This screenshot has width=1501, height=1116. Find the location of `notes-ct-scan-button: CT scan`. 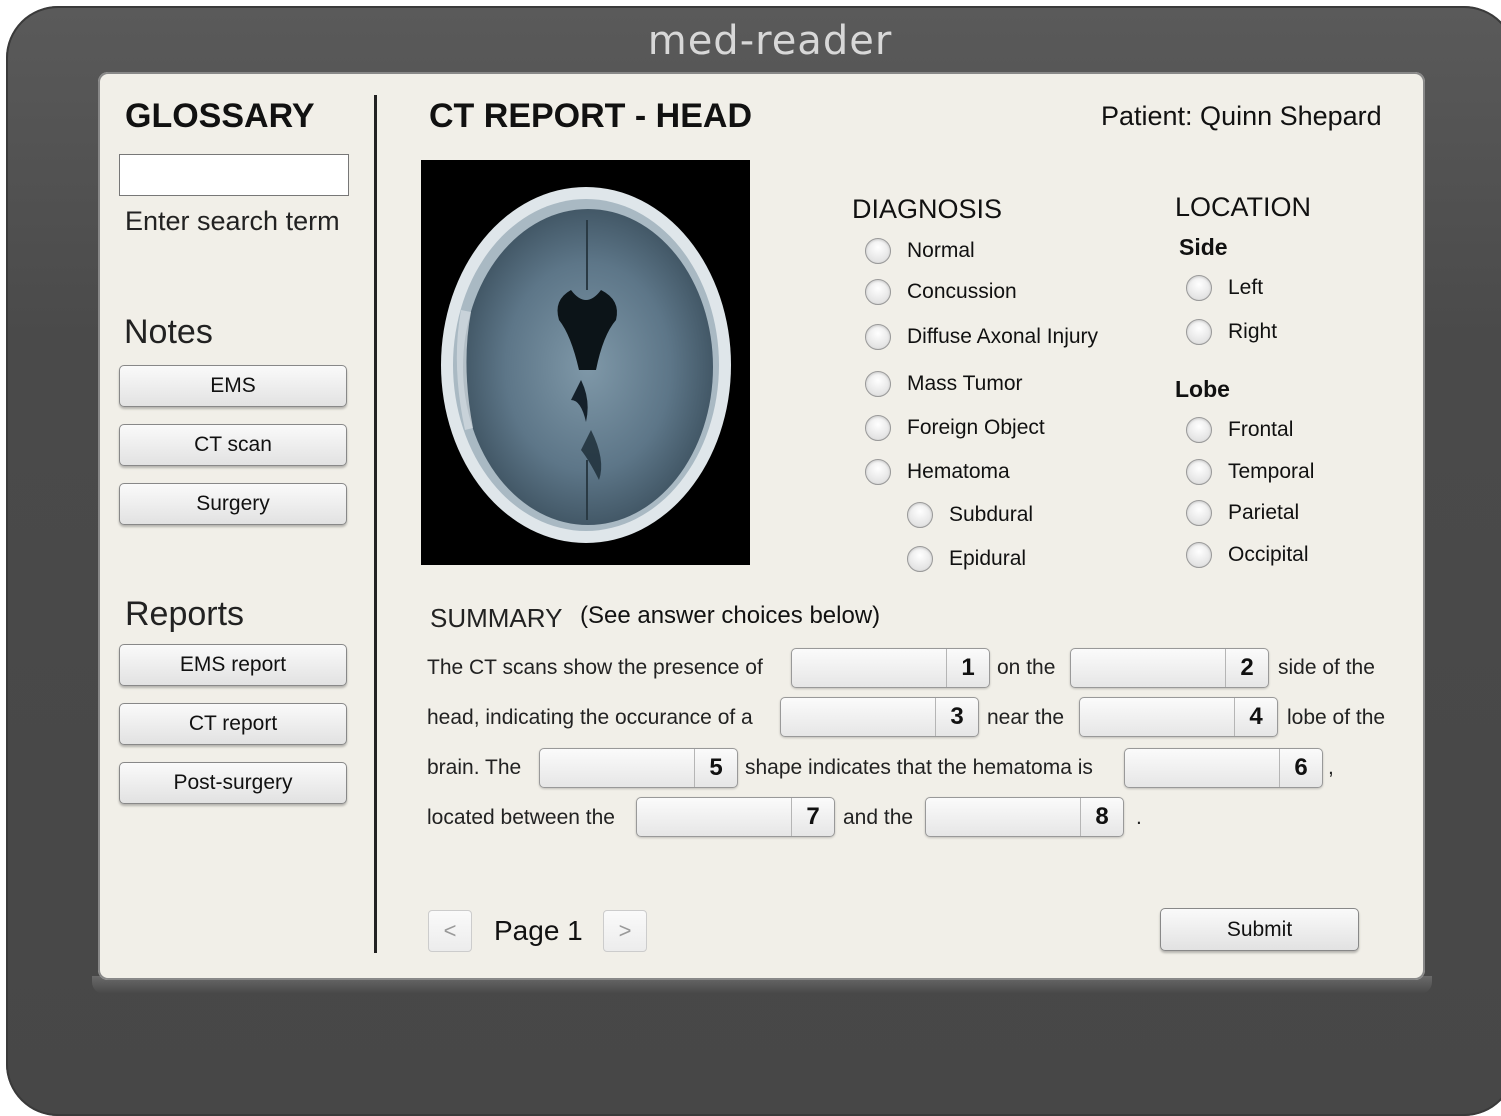

notes-ct-scan-button: CT scan is located at coordinates (233, 445).